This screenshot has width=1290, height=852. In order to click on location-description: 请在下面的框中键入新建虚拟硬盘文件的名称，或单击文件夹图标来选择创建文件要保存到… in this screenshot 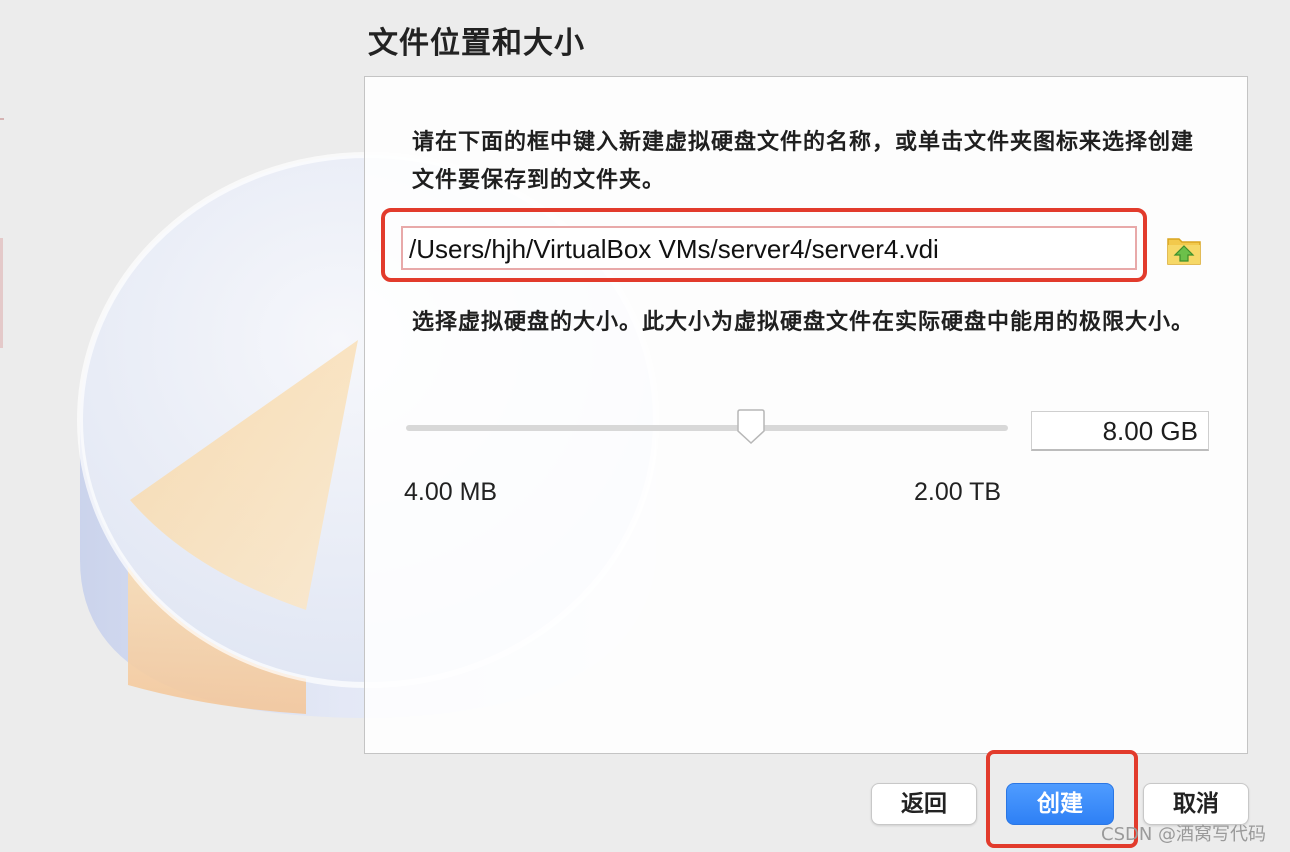, I will do `click(803, 161)`.